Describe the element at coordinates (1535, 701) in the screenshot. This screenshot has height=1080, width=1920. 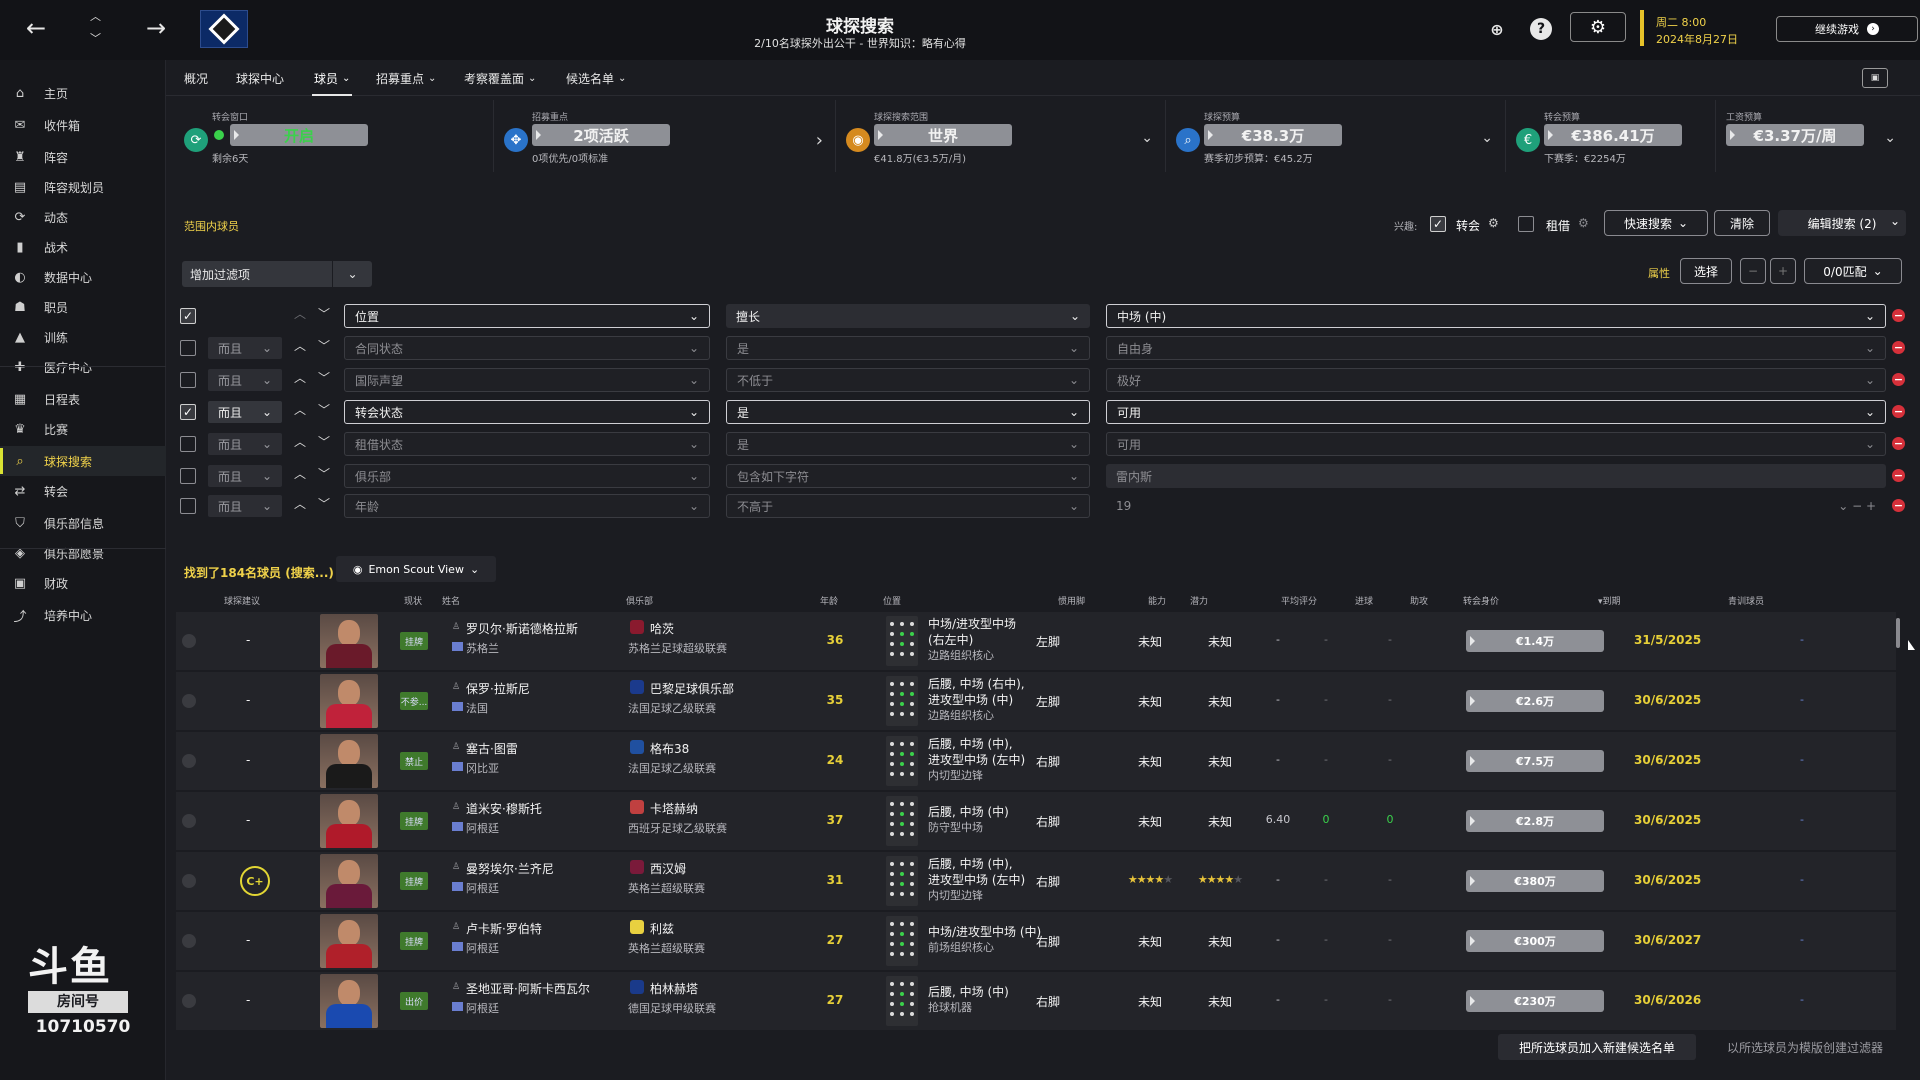
I see `transfer-value-button: €2.6万` at that location.